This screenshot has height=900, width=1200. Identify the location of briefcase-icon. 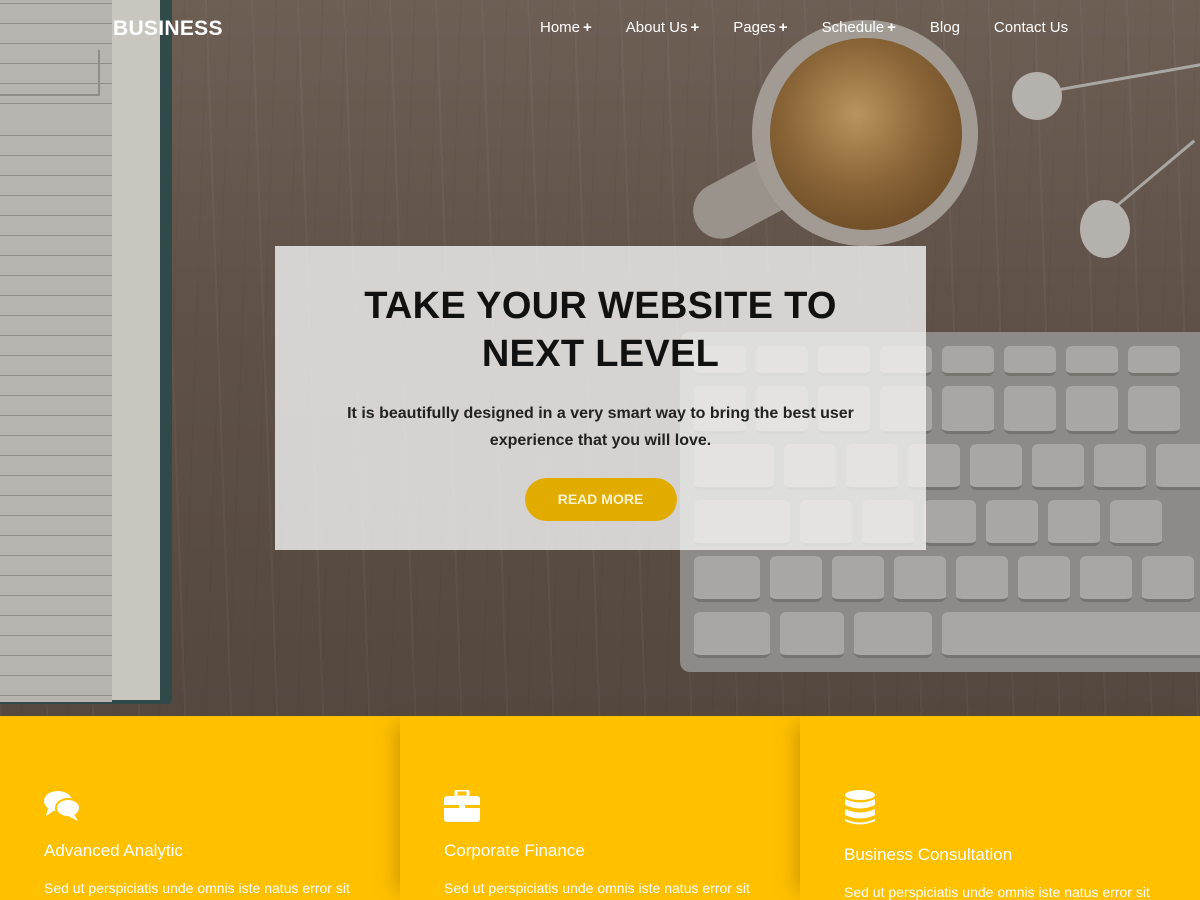
(462, 807).